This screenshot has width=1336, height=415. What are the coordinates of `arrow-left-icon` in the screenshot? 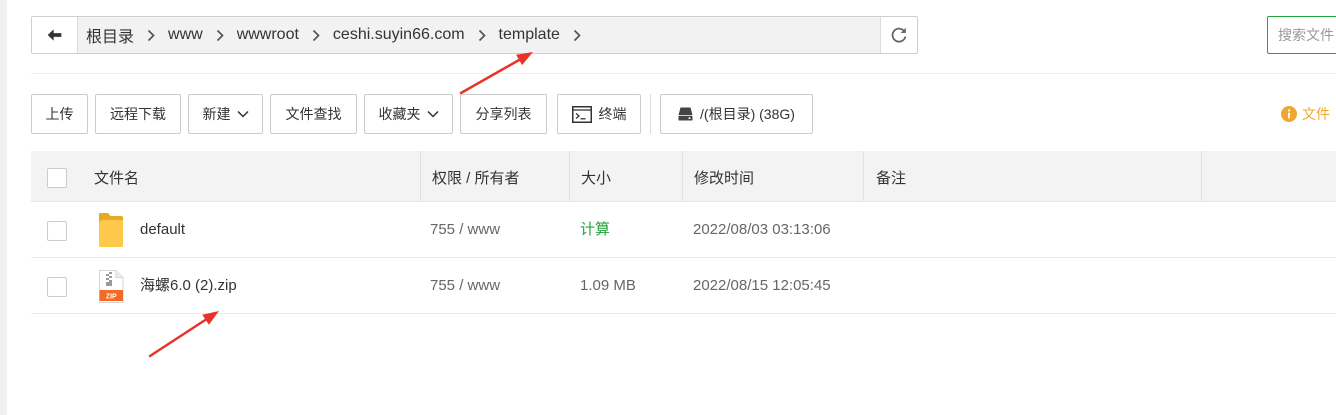 It's located at (54, 35).